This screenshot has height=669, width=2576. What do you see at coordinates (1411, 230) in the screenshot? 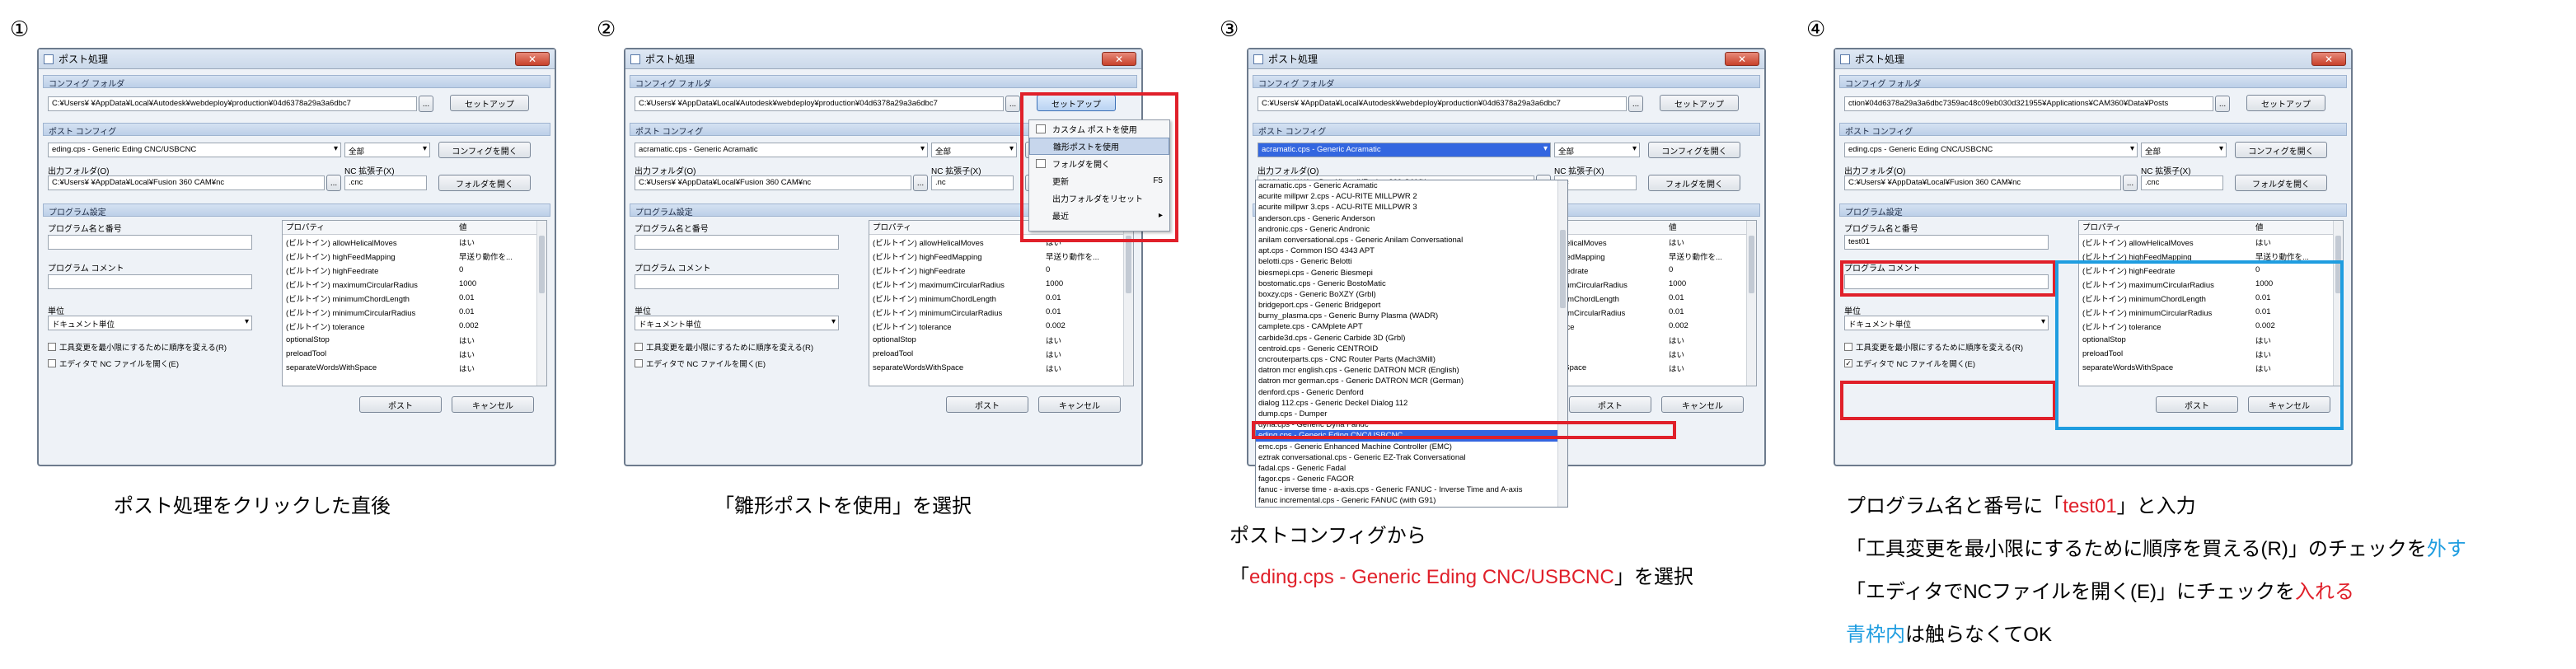
I see `dropdown-option: andronic.cps - Generic Andronic` at bounding box center [1411, 230].